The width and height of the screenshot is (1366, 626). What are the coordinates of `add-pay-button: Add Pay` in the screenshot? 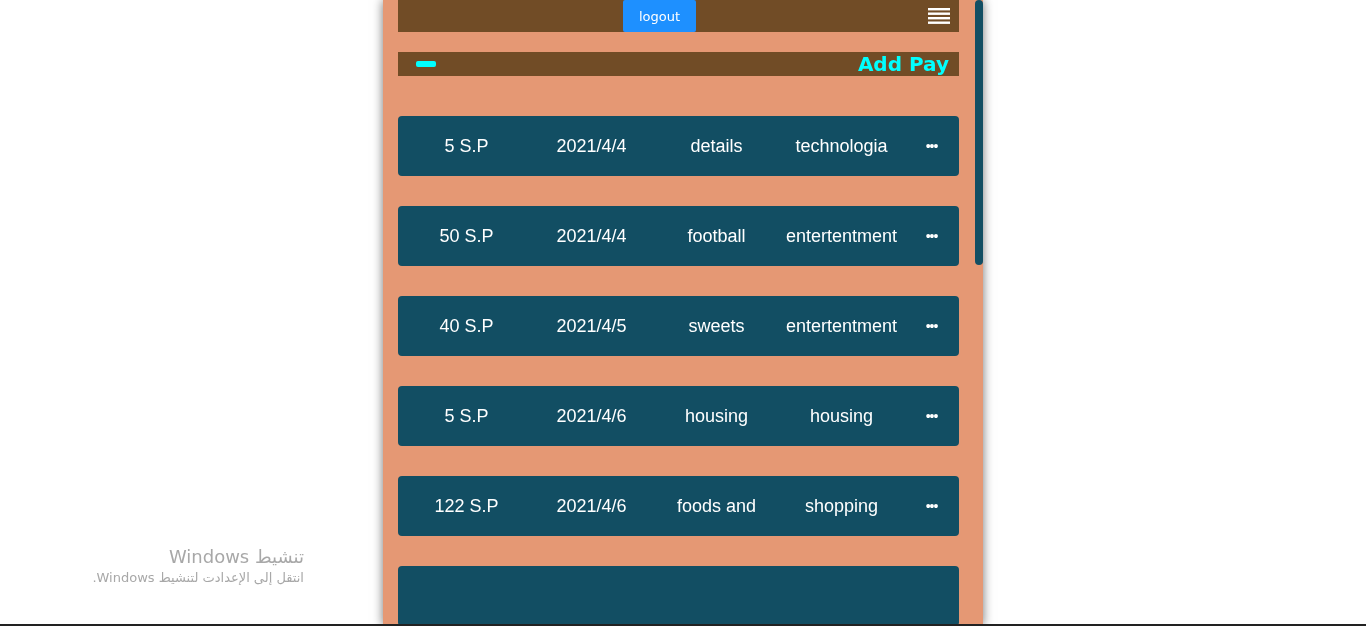 It's located at (903, 64).